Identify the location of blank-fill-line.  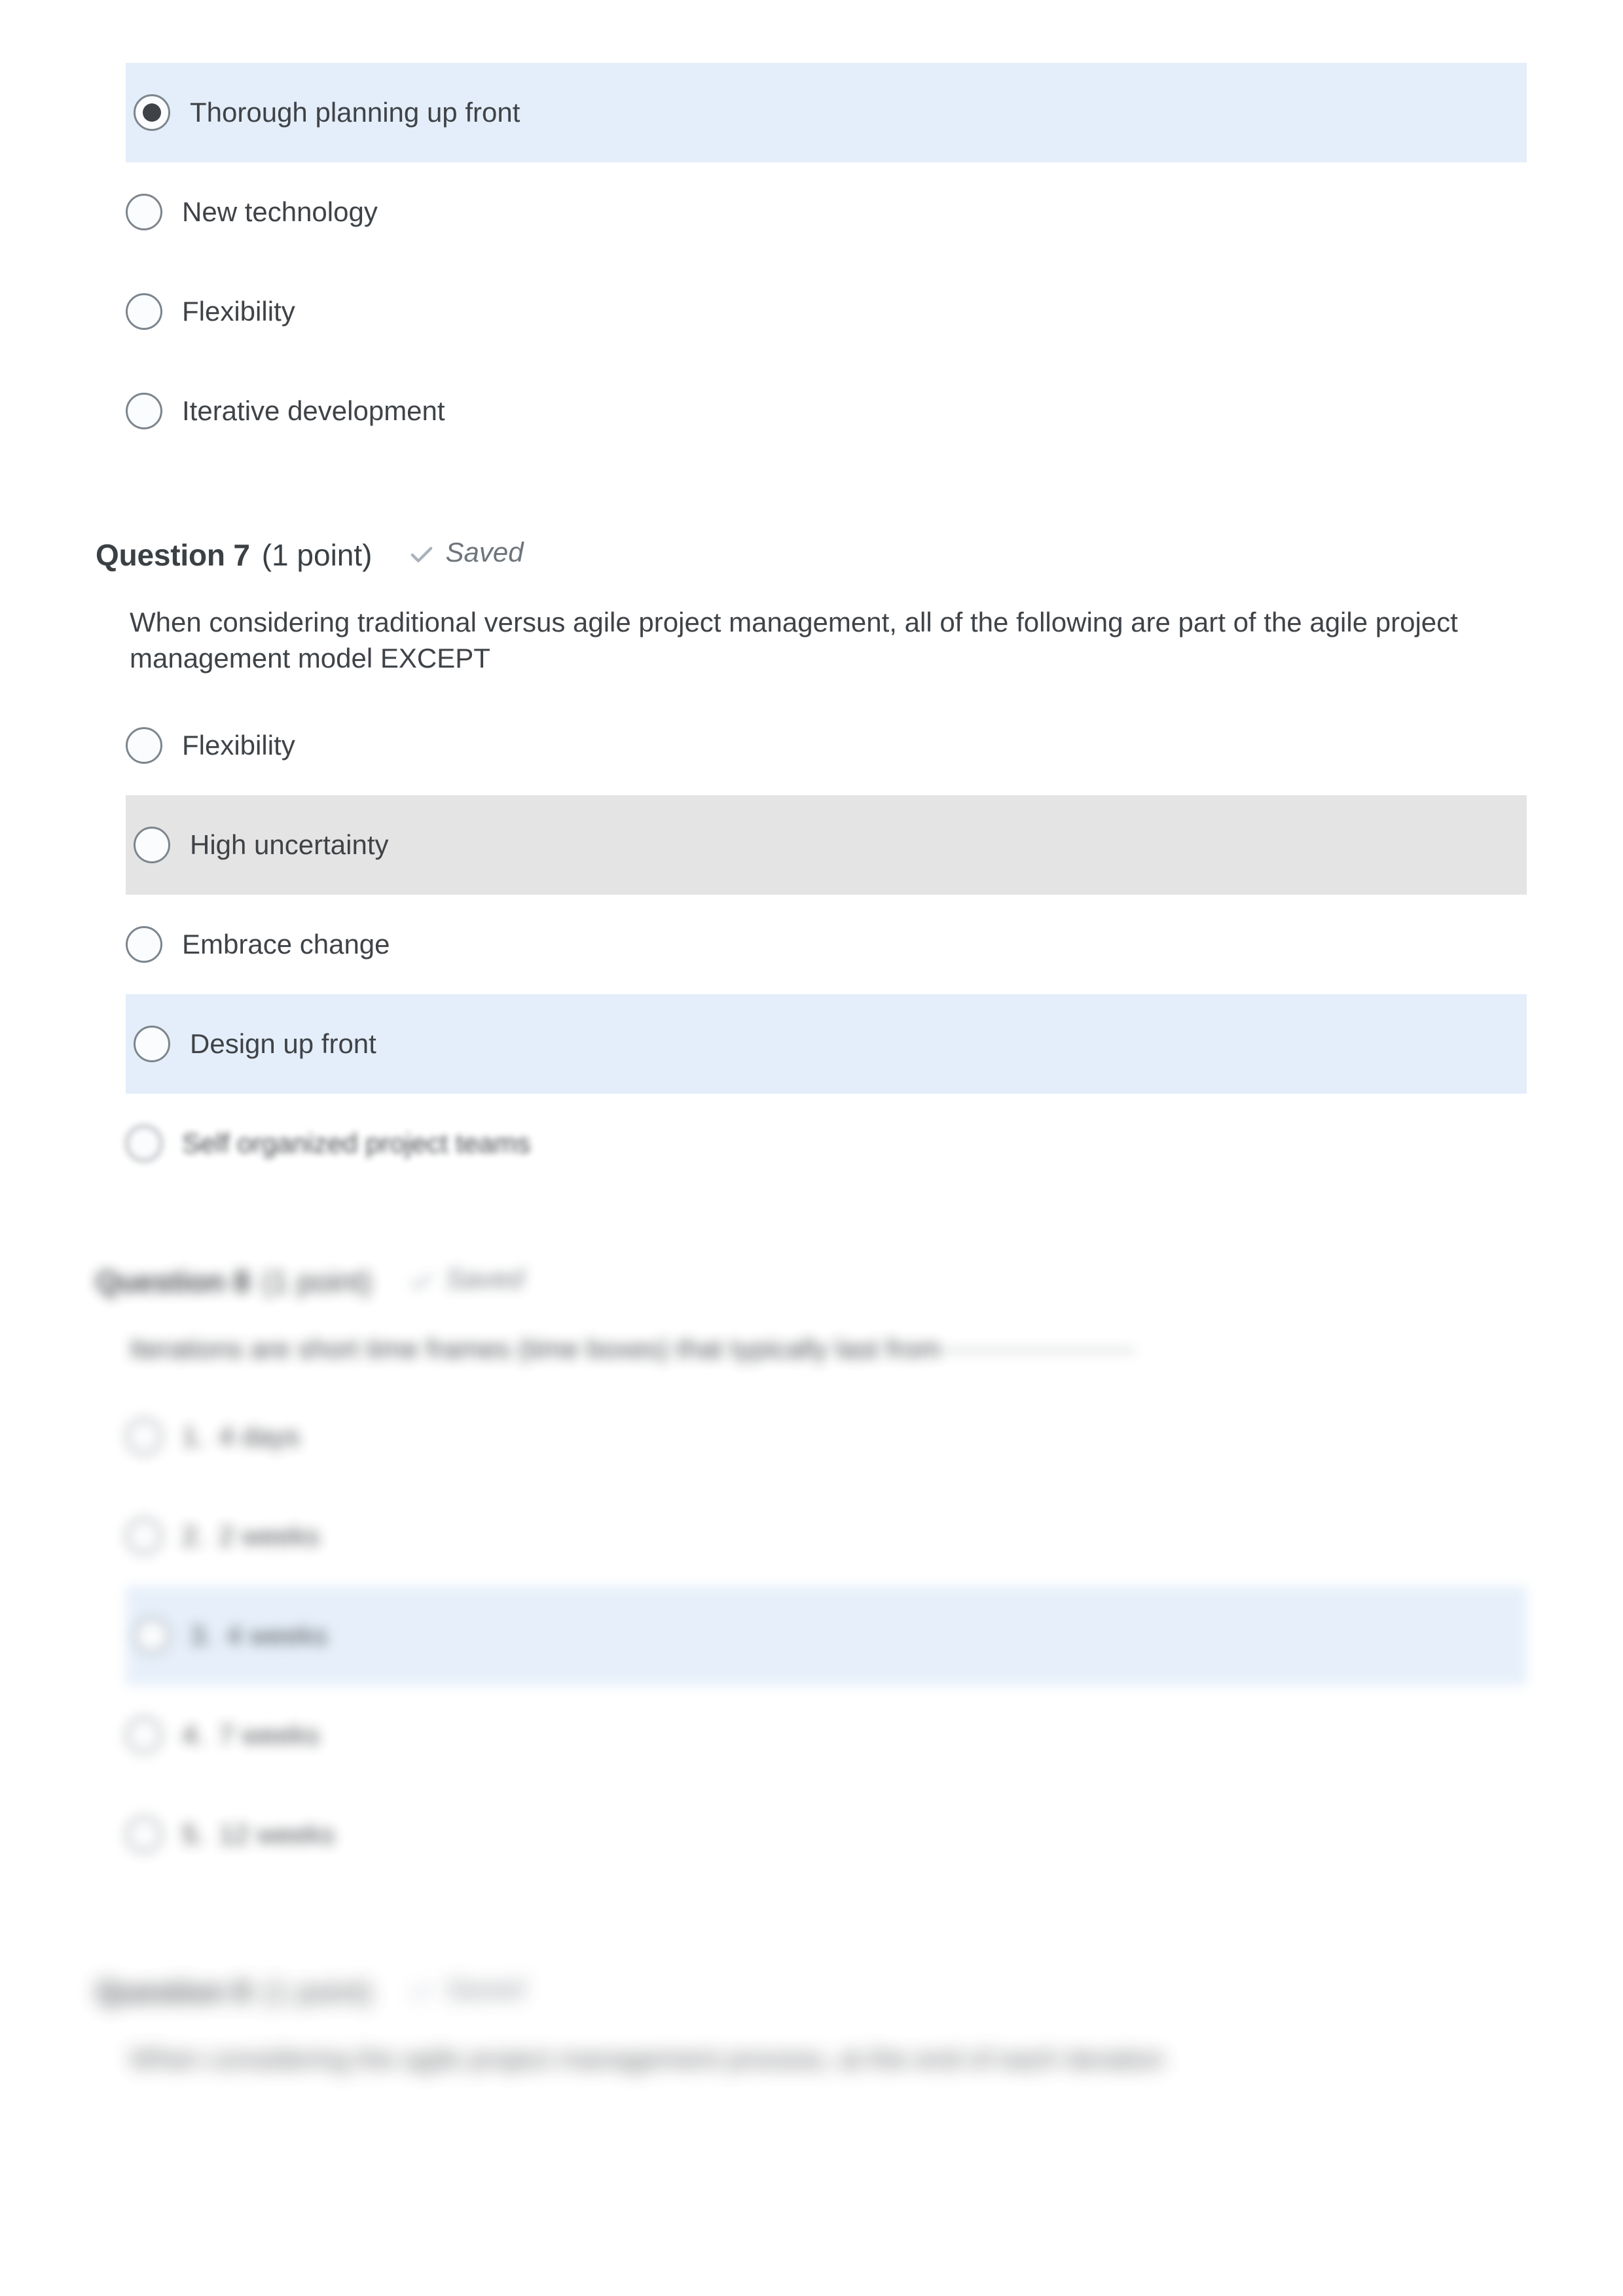
(1040, 1351).